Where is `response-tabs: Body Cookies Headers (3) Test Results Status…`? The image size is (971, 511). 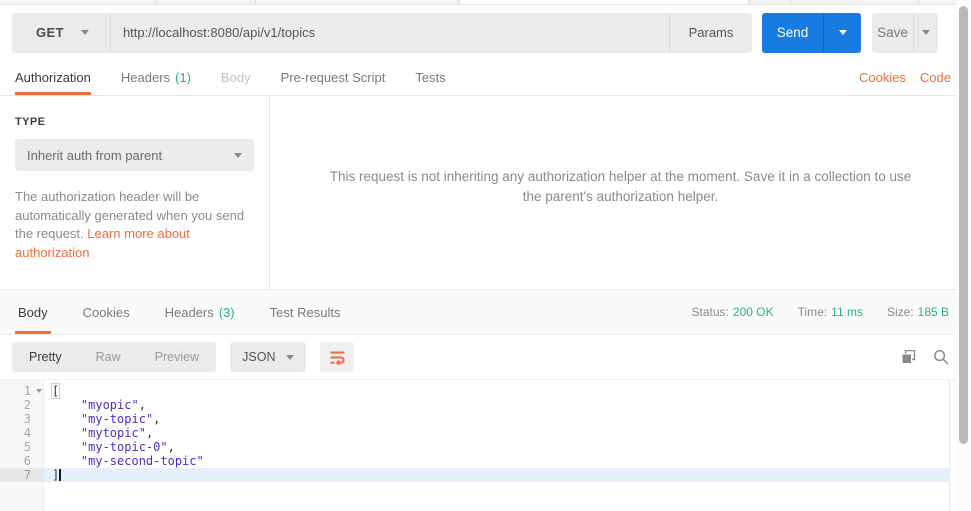
response-tabs: Body Cookies Headers (3) Test Results Status… is located at coordinates (485, 312).